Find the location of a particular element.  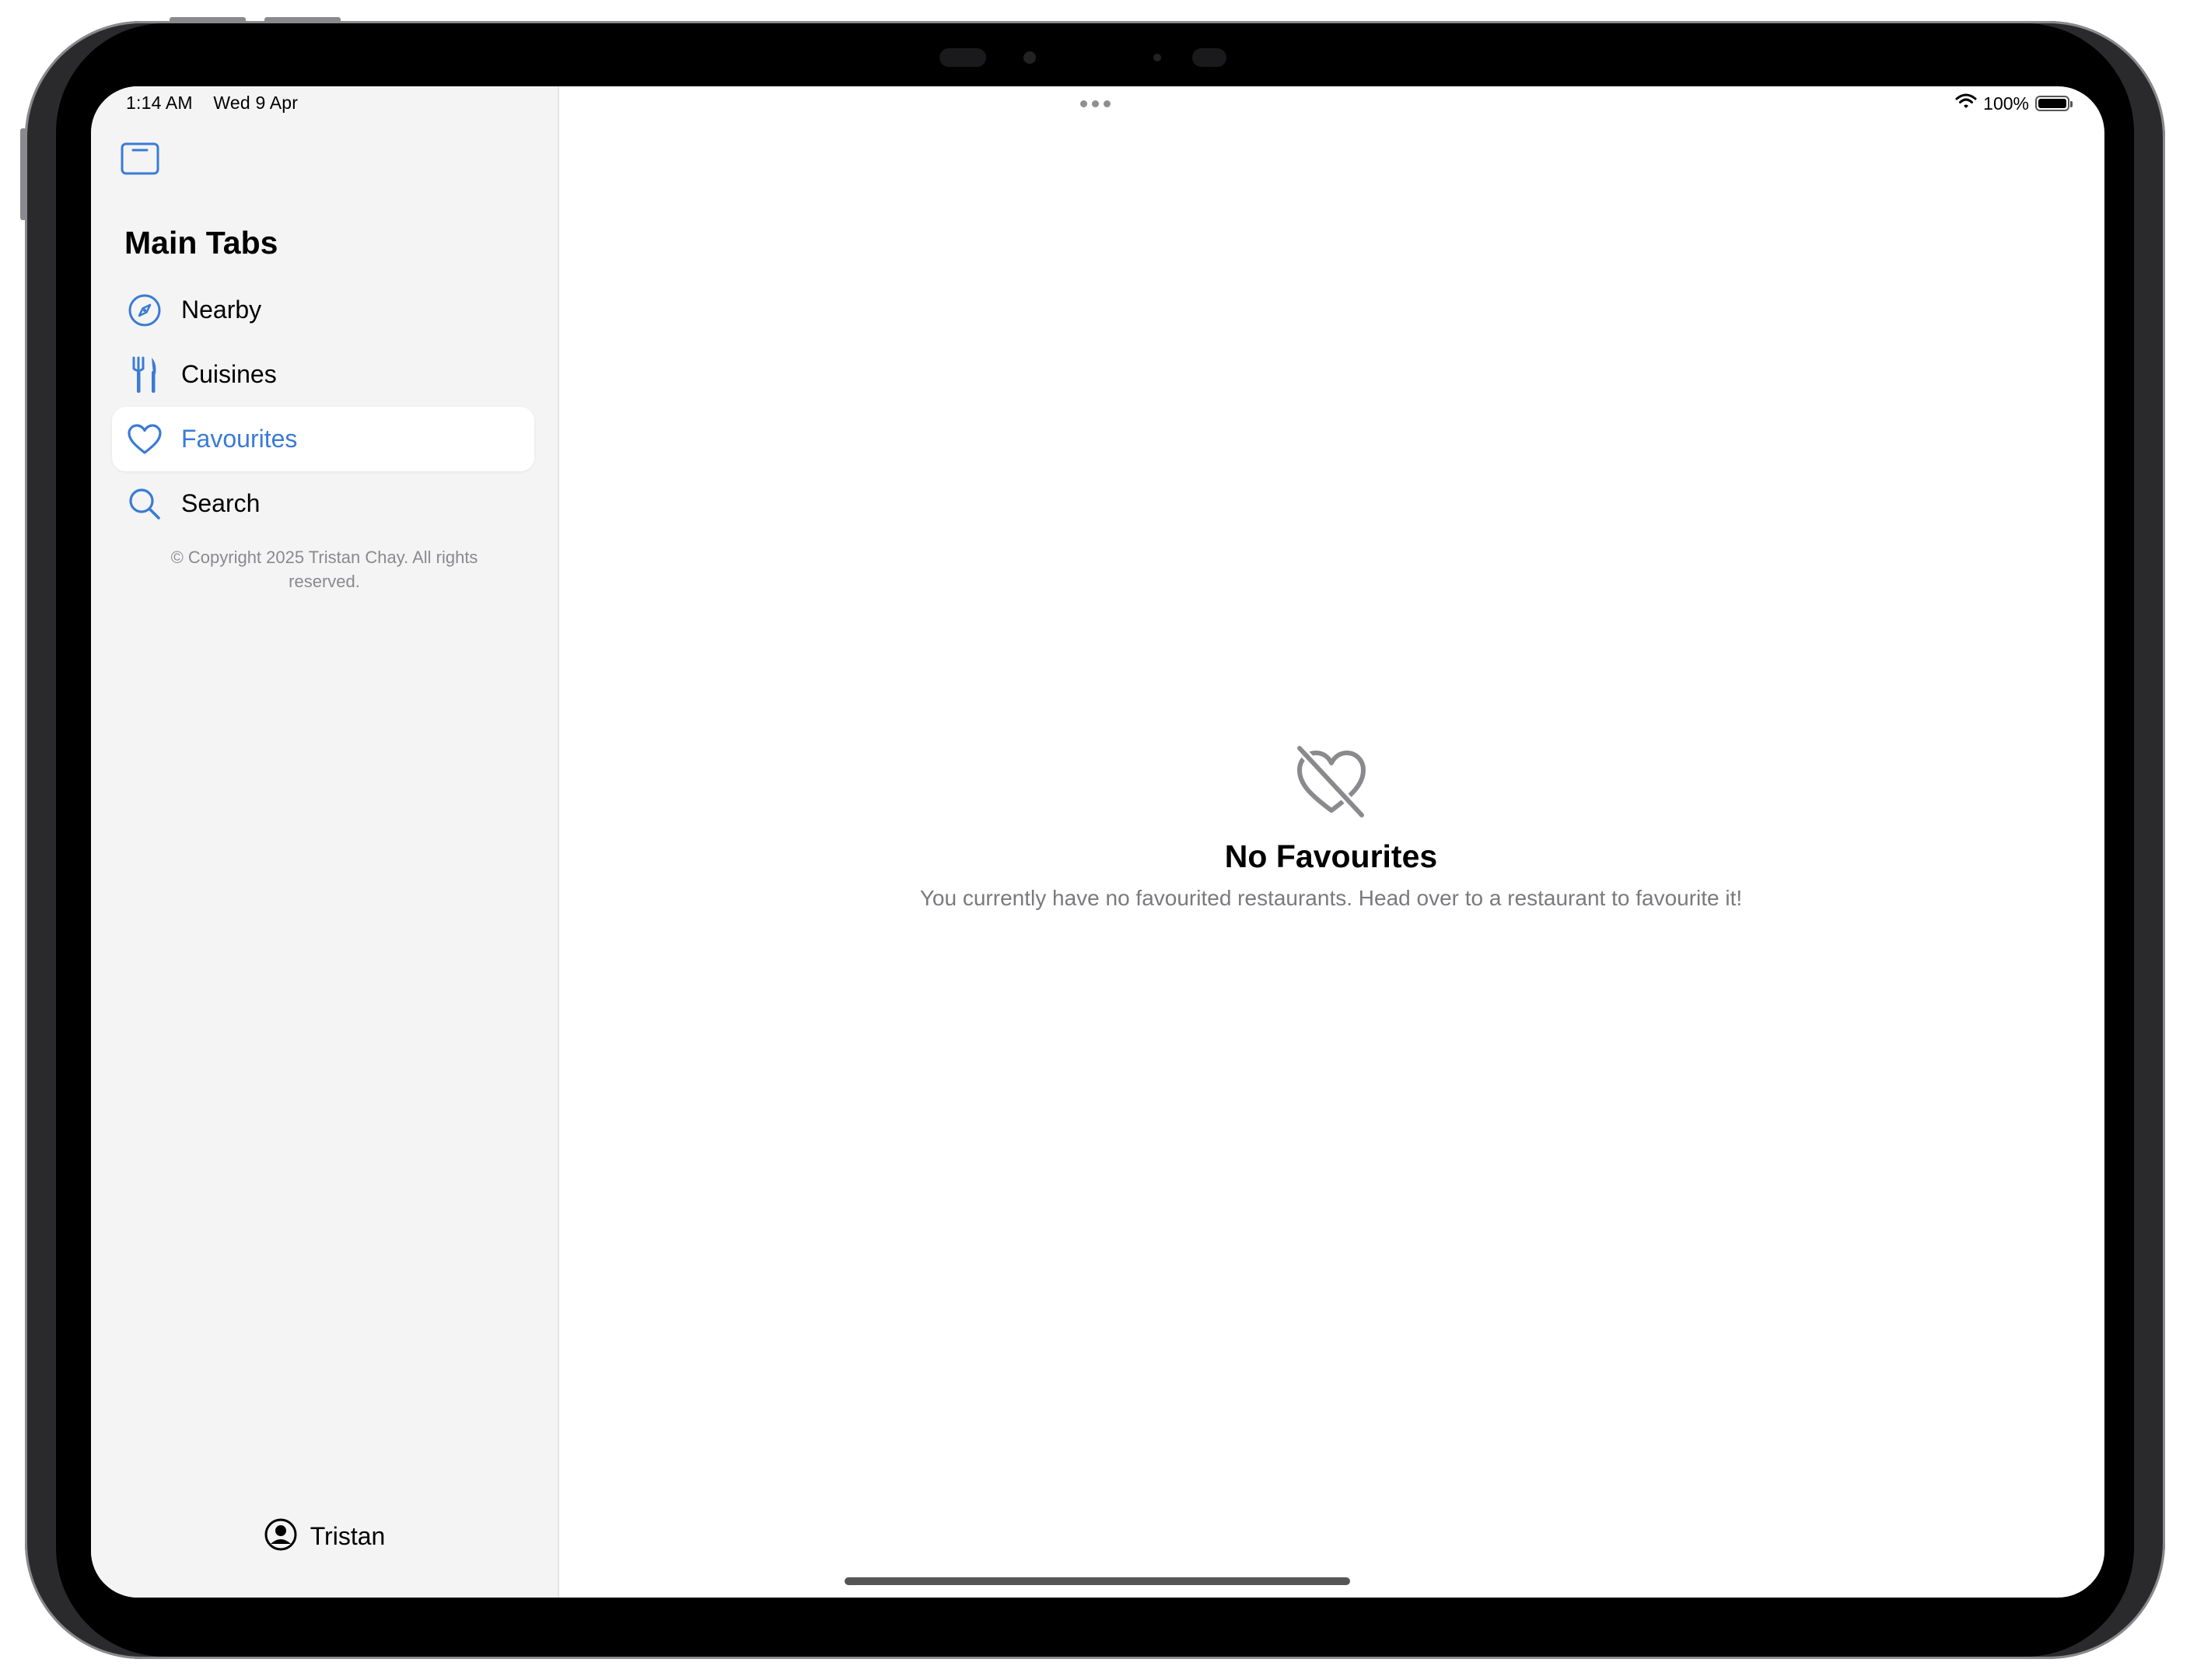

sidebar-item-label: Nearby is located at coordinates (221, 310).